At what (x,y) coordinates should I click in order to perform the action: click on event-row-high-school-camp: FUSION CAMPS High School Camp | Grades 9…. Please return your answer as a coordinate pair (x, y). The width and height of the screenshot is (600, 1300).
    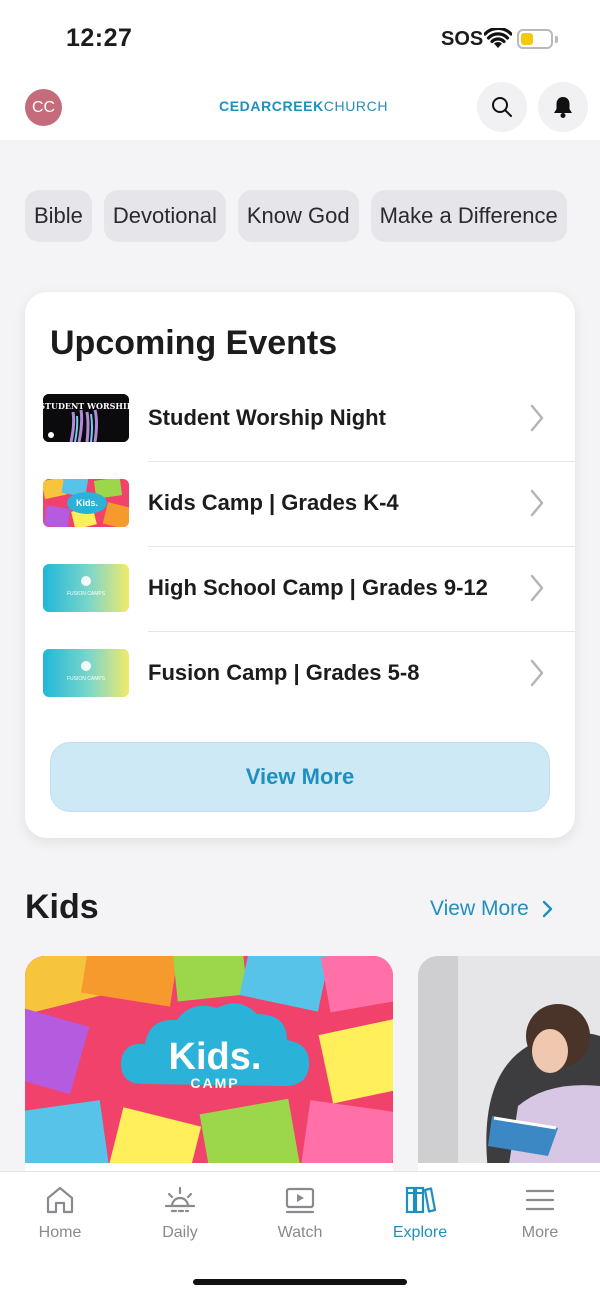
    Looking at the image, I should click on (300, 589).